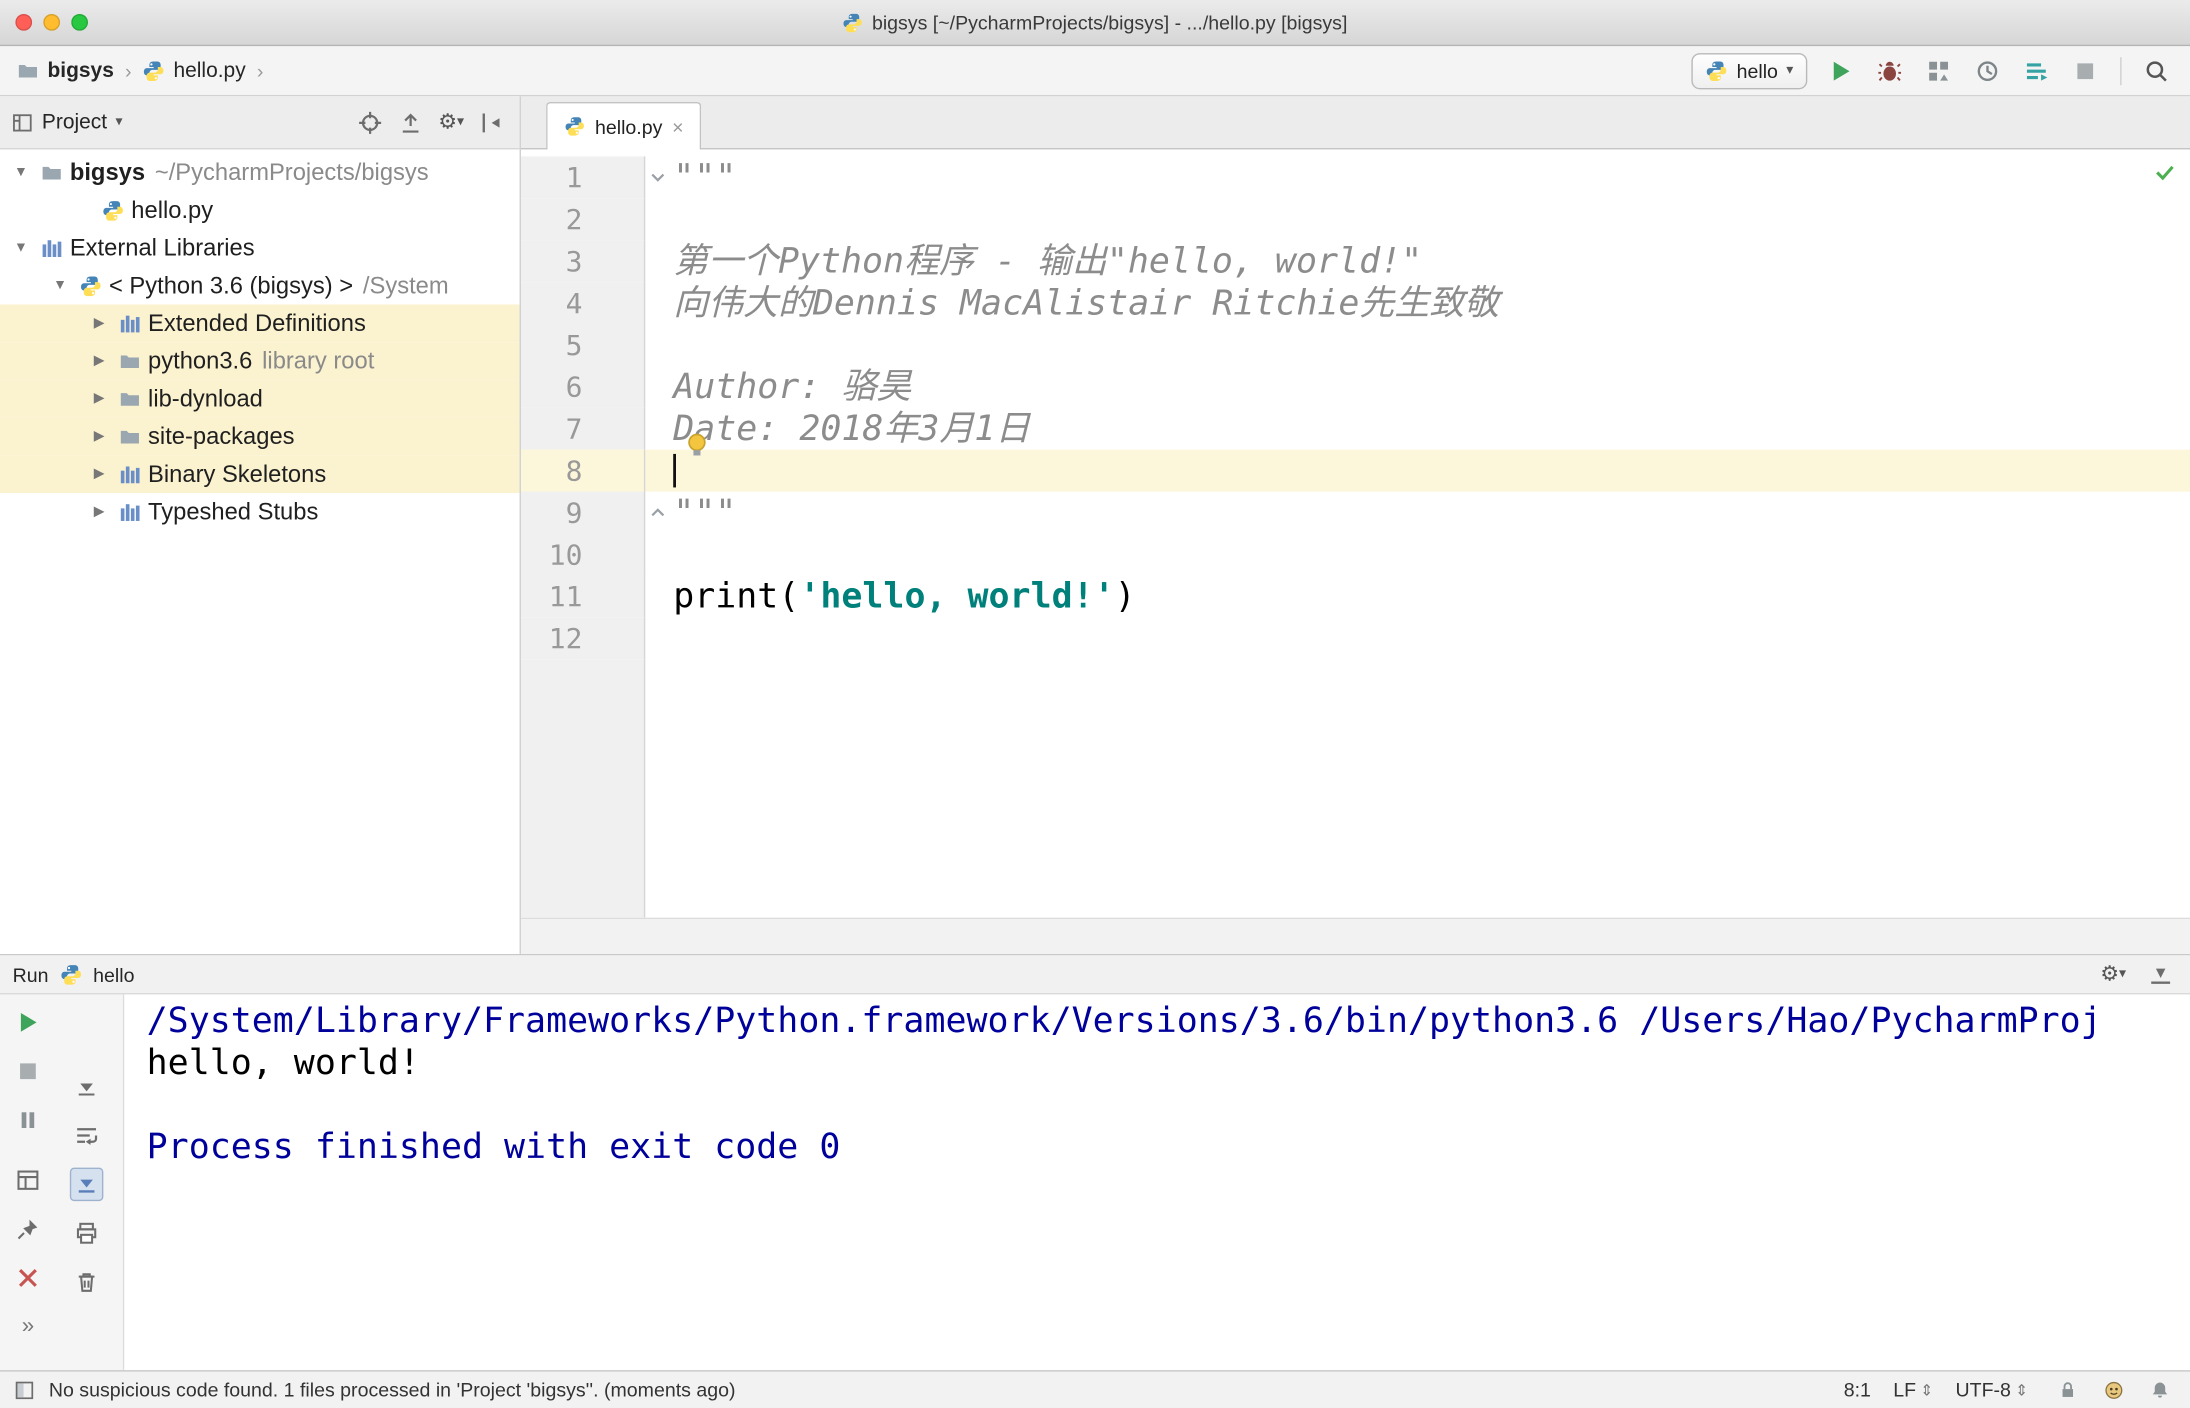 The height and width of the screenshot is (1408, 2190). I want to click on tree-item-site-packages: ▶ site-packages, so click(260, 436).